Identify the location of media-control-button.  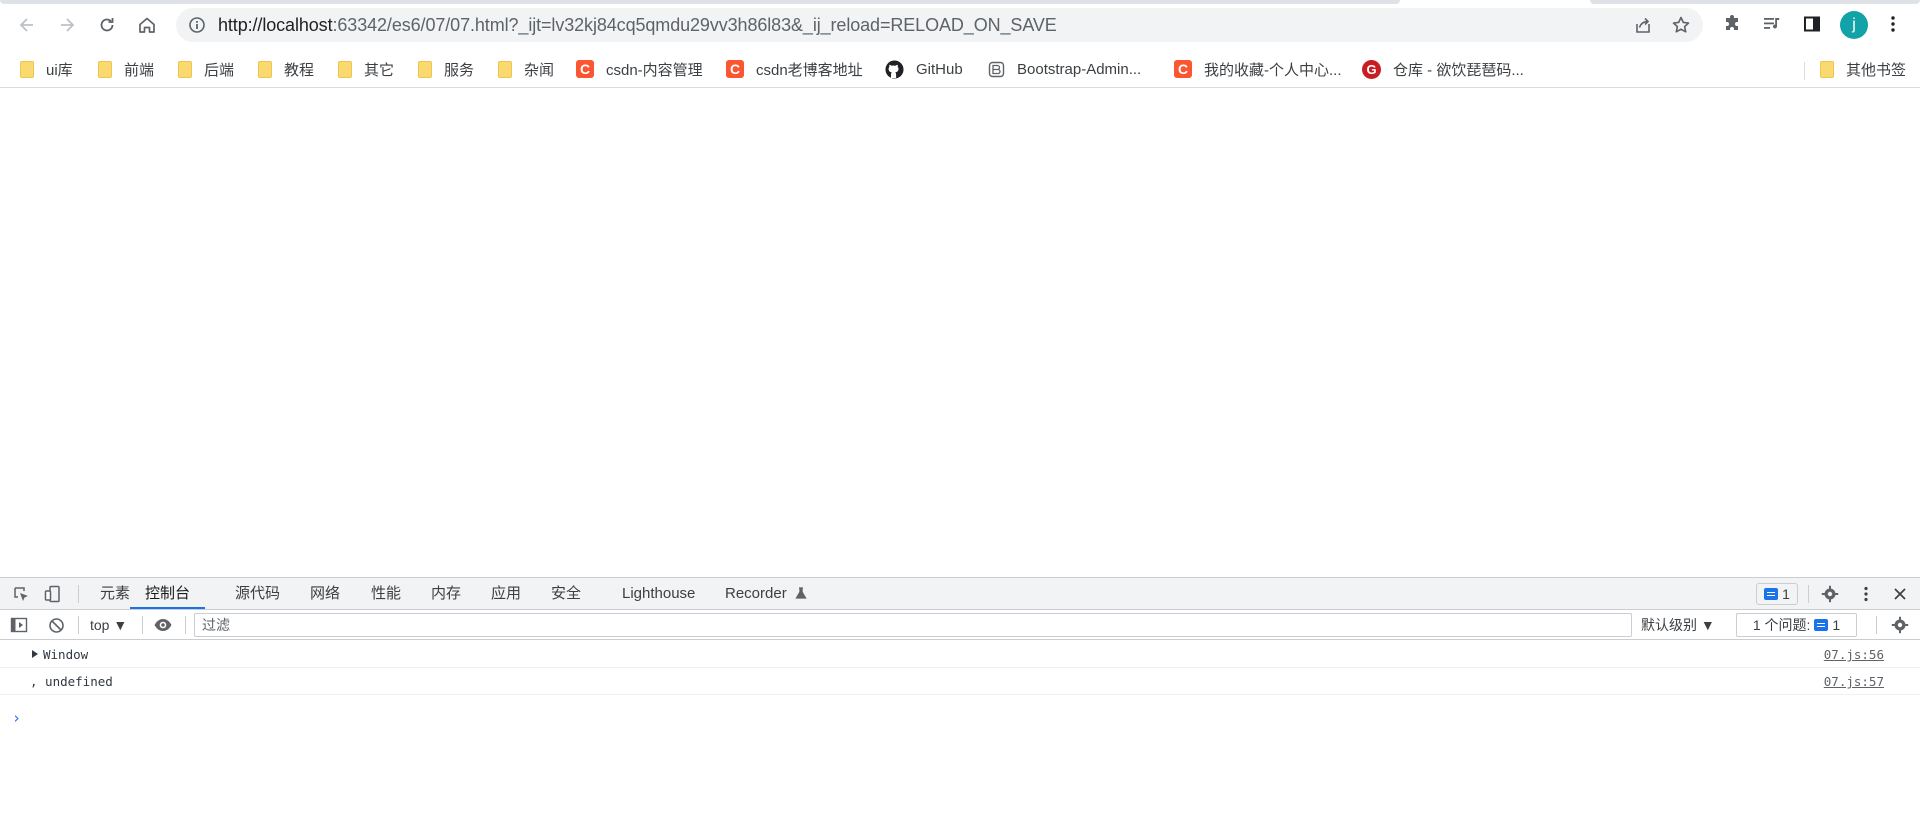
(1772, 24).